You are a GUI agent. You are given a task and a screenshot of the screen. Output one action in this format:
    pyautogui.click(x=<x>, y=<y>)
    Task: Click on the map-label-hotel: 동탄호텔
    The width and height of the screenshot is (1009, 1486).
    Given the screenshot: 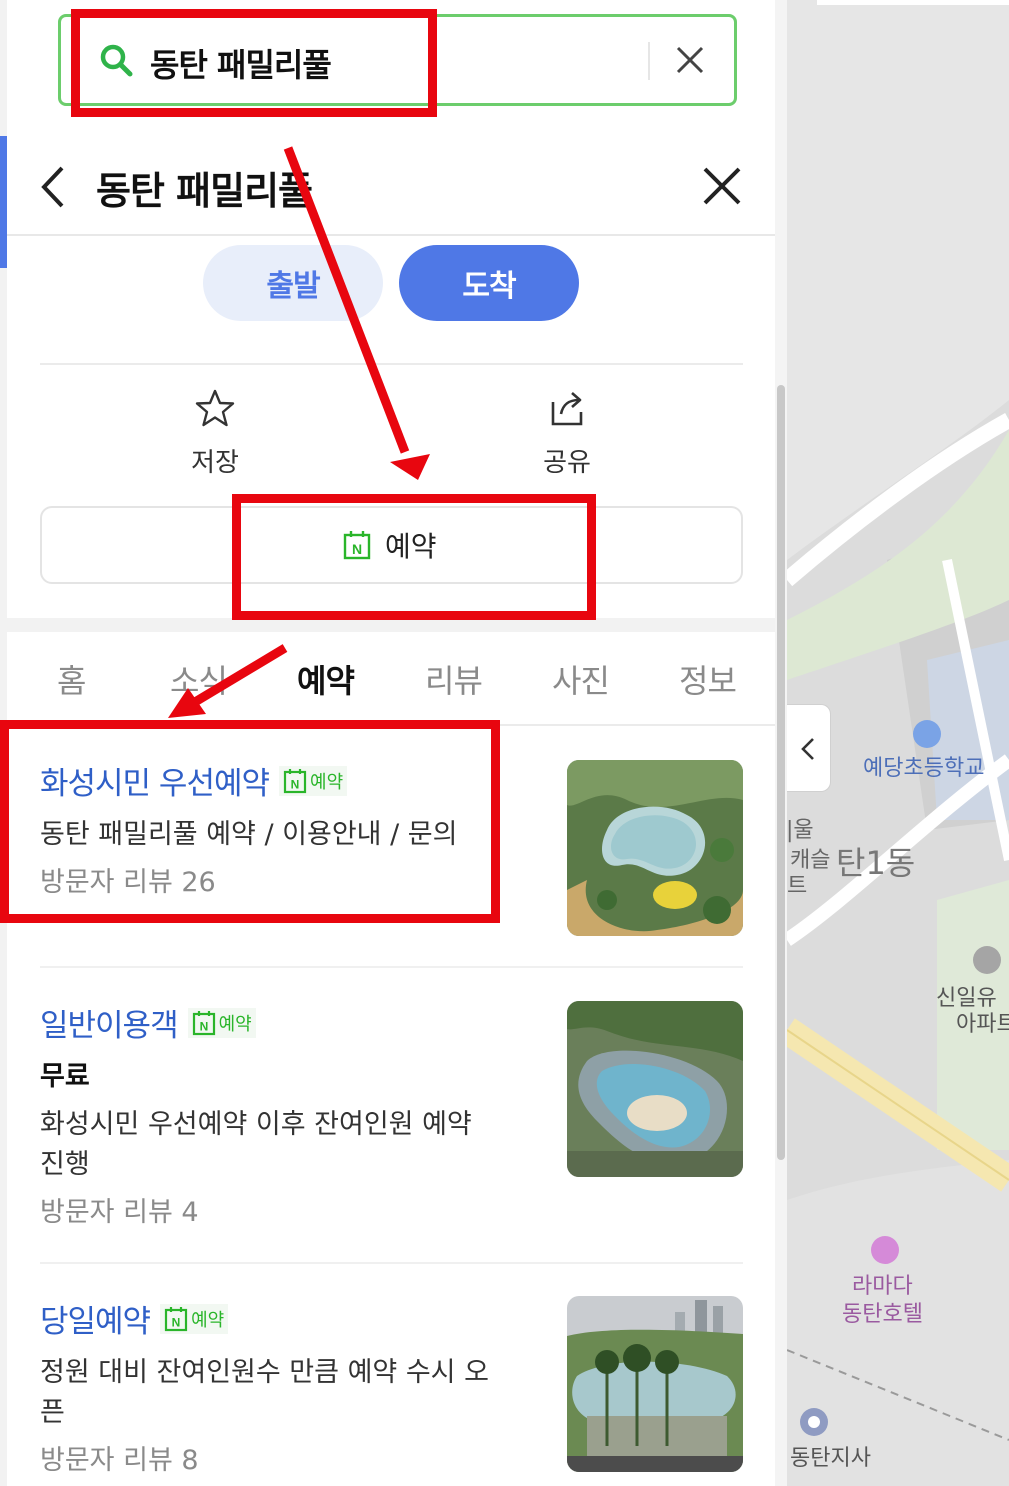 What is the action you would take?
    pyautogui.click(x=882, y=1312)
    